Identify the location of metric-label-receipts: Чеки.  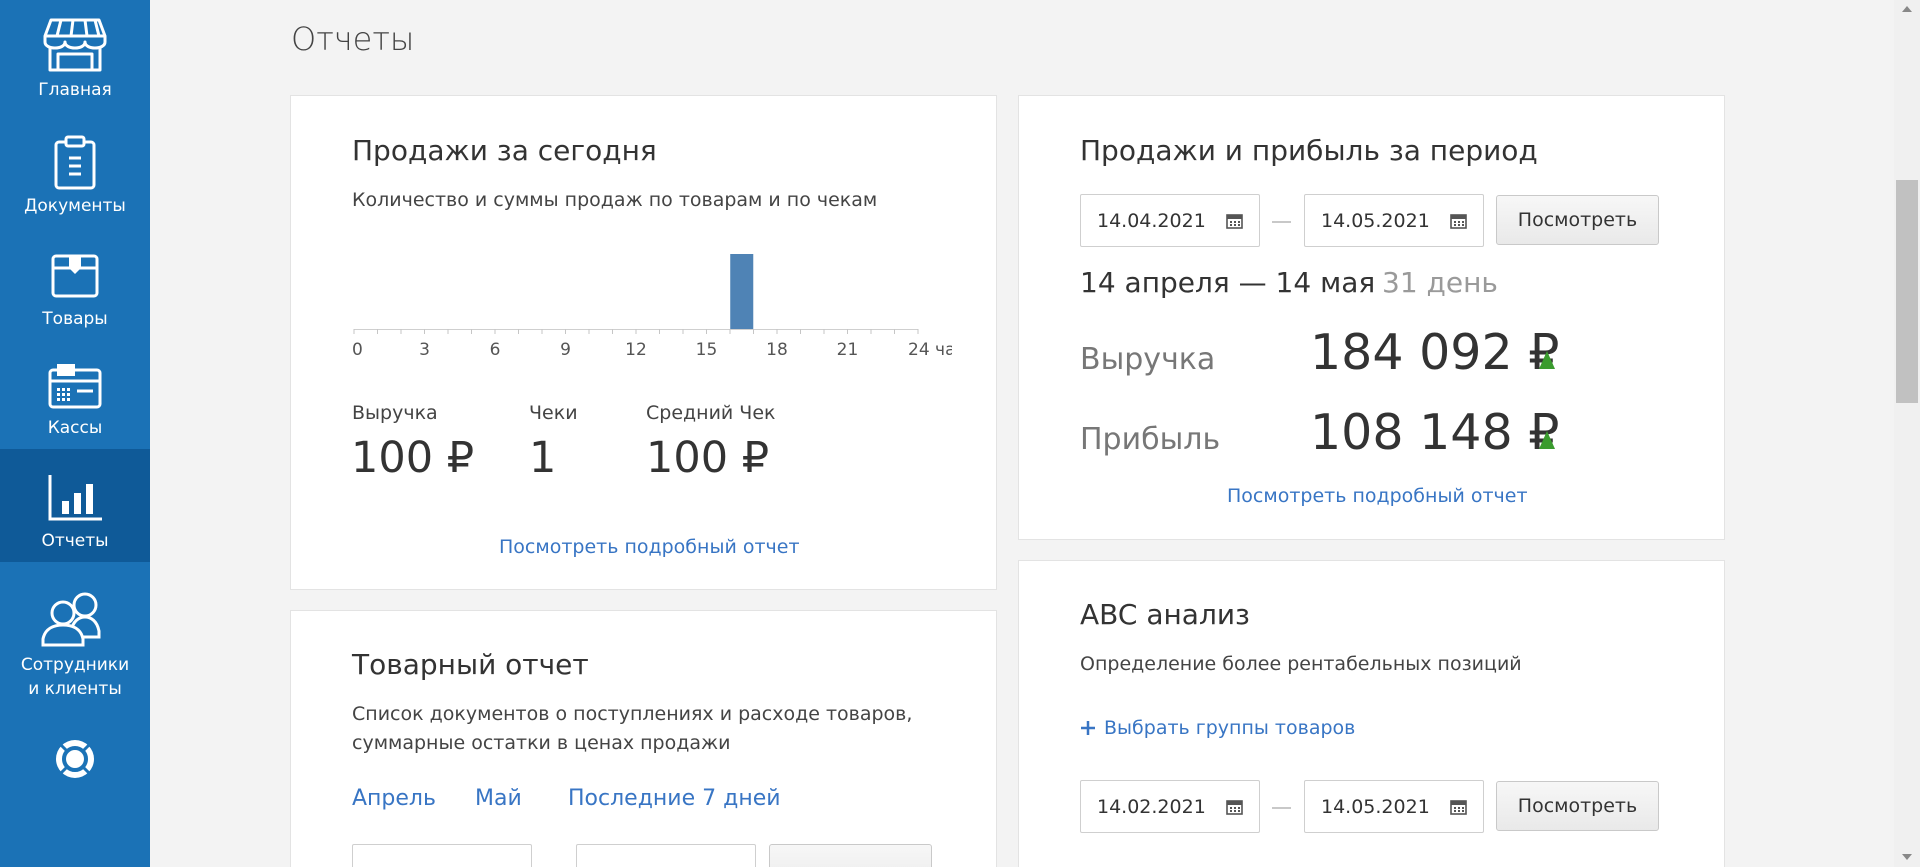
(553, 413).